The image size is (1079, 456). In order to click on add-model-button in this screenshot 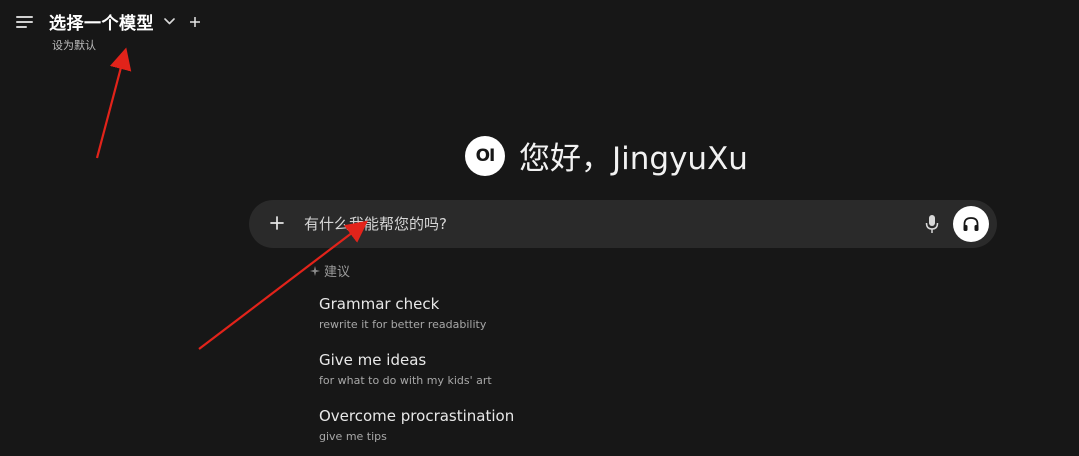, I will do `click(195, 22)`.